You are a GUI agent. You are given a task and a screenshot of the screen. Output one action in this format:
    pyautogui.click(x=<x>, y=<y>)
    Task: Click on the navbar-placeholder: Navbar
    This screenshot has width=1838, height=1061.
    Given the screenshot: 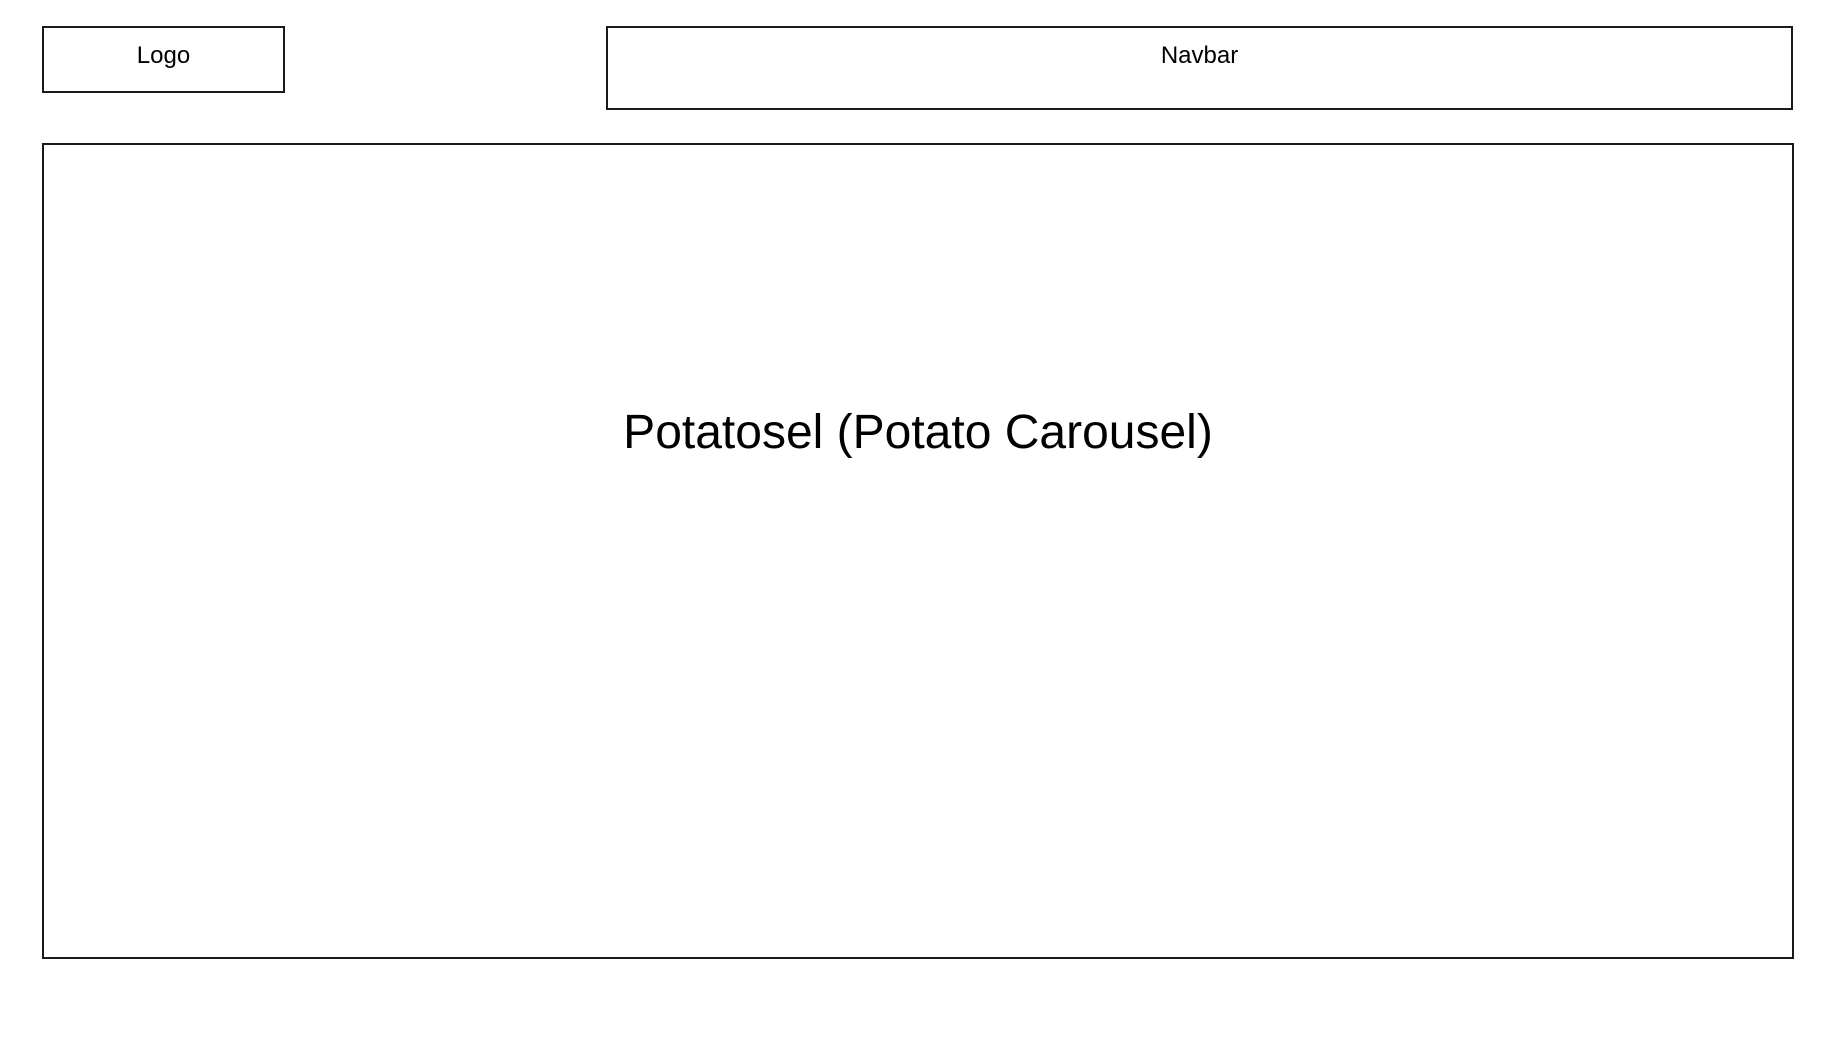 What is the action you would take?
    pyautogui.click(x=1199, y=68)
    